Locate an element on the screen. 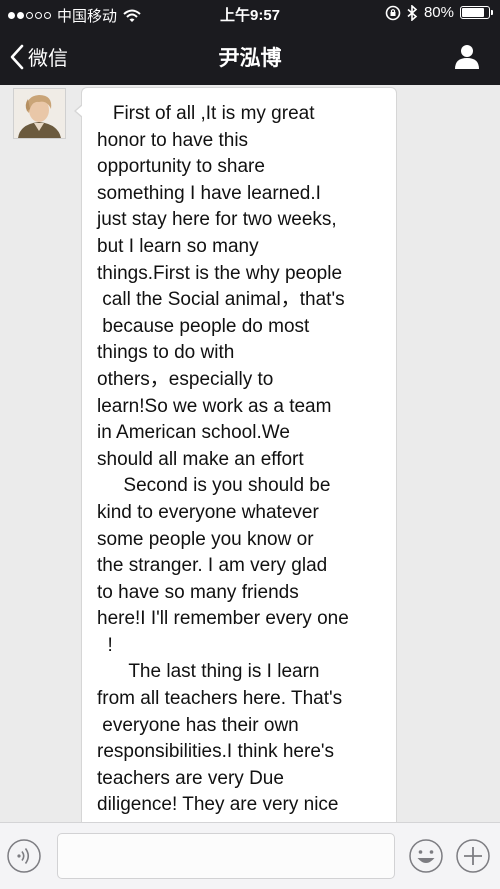 The image size is (500, 889). message-input is located at coordinates (226, 856).